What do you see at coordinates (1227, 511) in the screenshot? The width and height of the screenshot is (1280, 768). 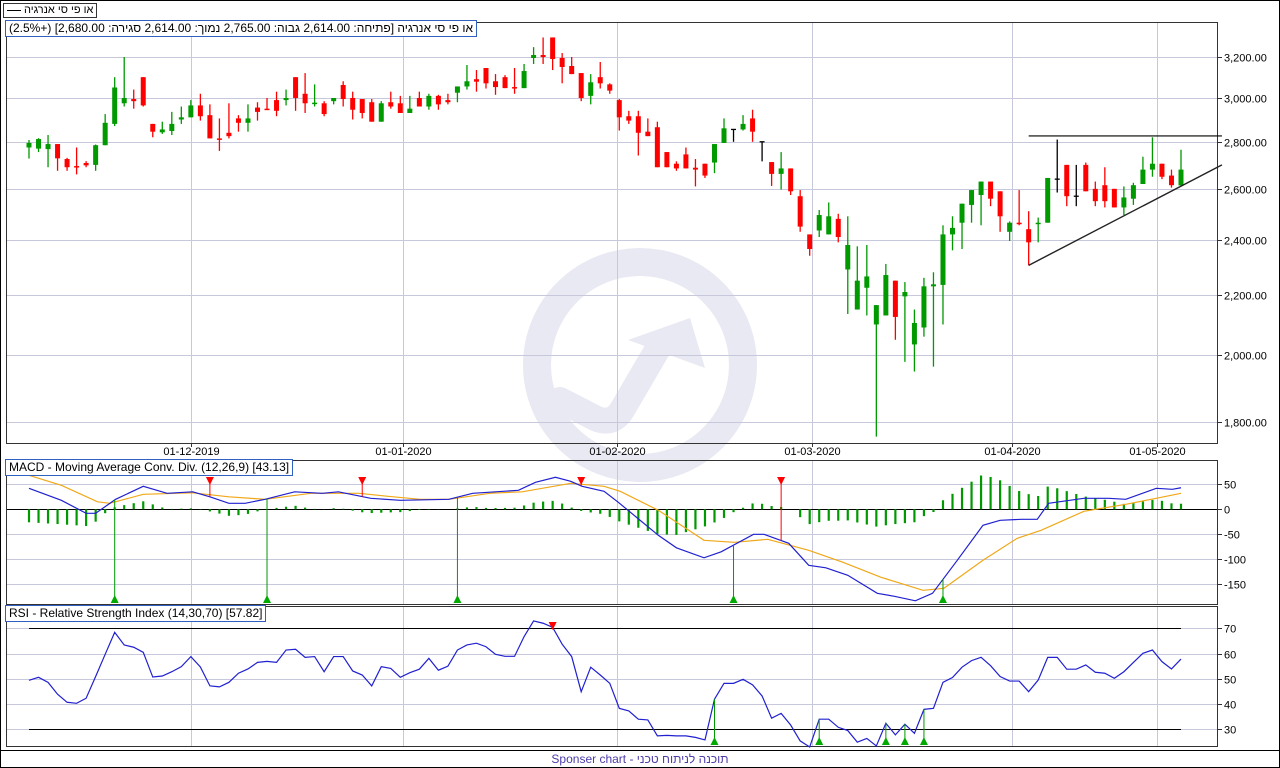 I see `macd-axis-label: 0` at bounding box center [1227, 511].